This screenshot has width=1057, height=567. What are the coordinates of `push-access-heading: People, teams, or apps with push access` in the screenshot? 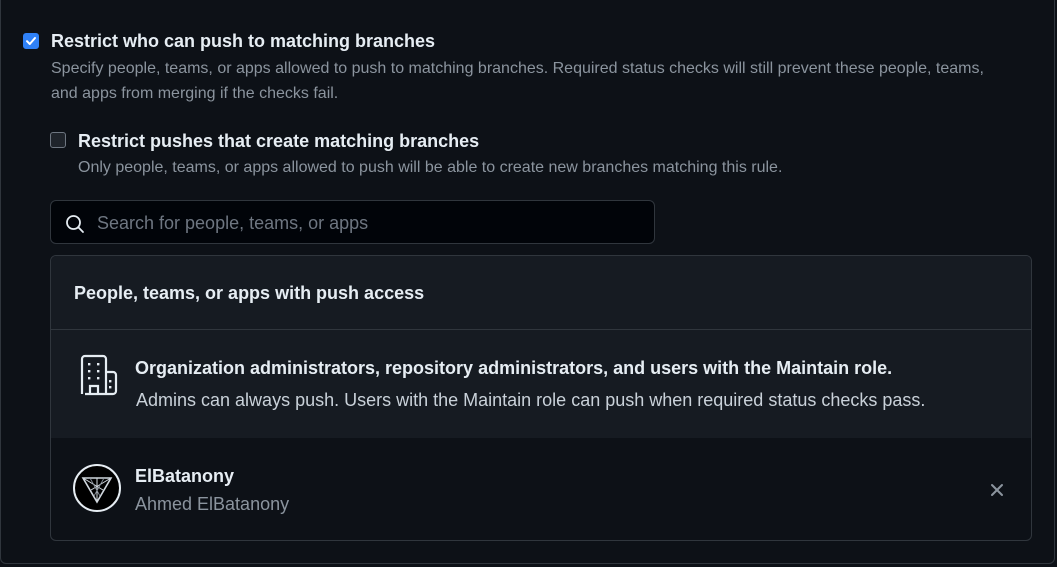 It's located at (249, 293).